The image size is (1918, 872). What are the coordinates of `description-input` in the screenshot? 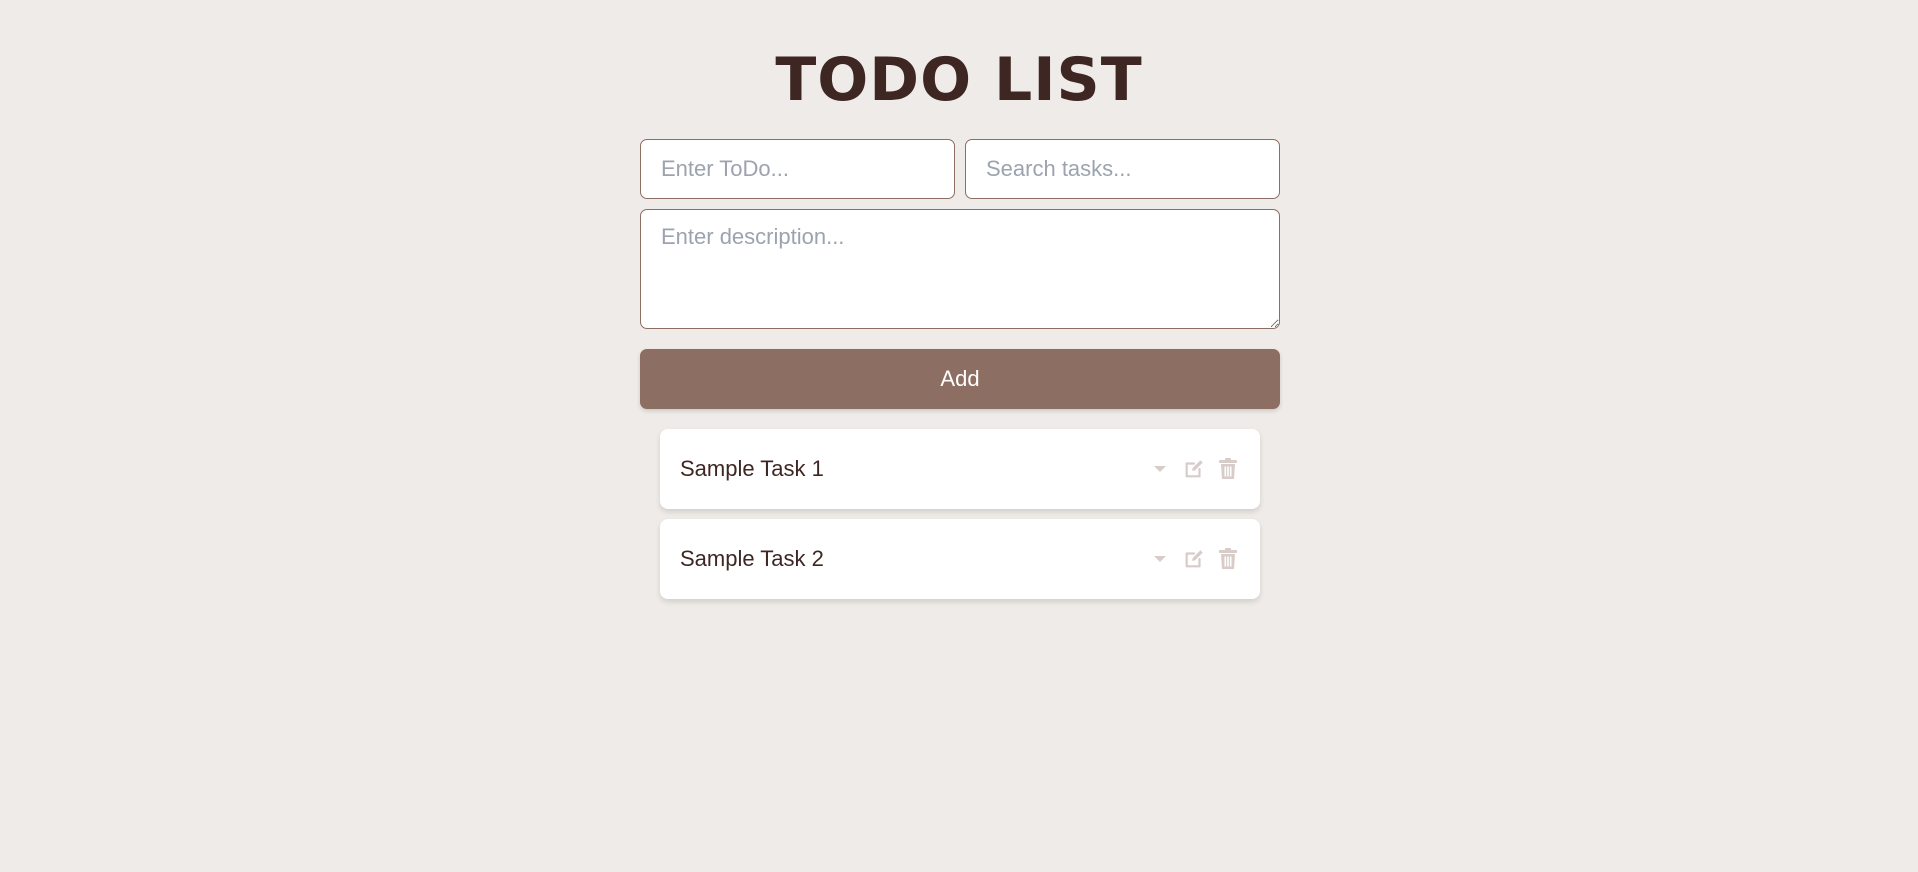 It's located at (960, 269).